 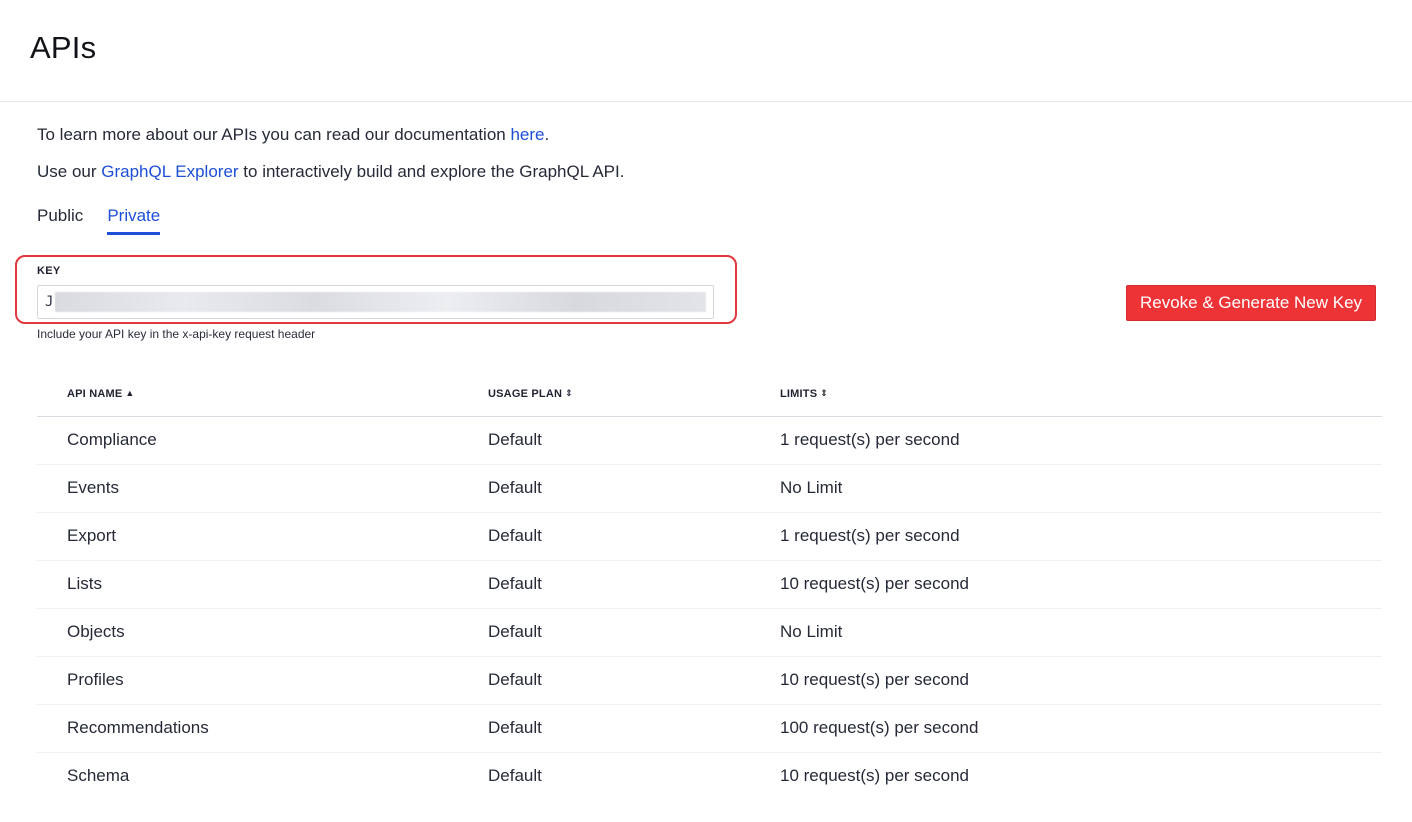 What do you see at coordinates (98, 776) in the screenshot?
I see `api-name-cell: Schema` at bounding box center [98, 776].